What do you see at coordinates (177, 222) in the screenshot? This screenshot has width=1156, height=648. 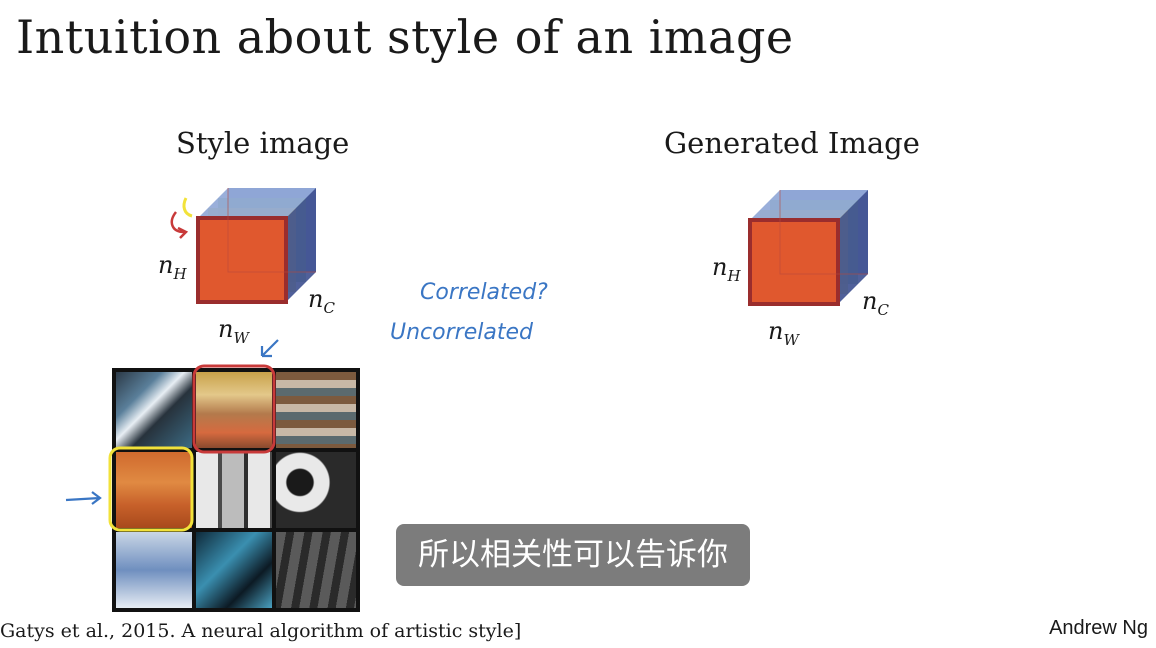 I see `red-arrow-icon` at bounding box center [177, 222].